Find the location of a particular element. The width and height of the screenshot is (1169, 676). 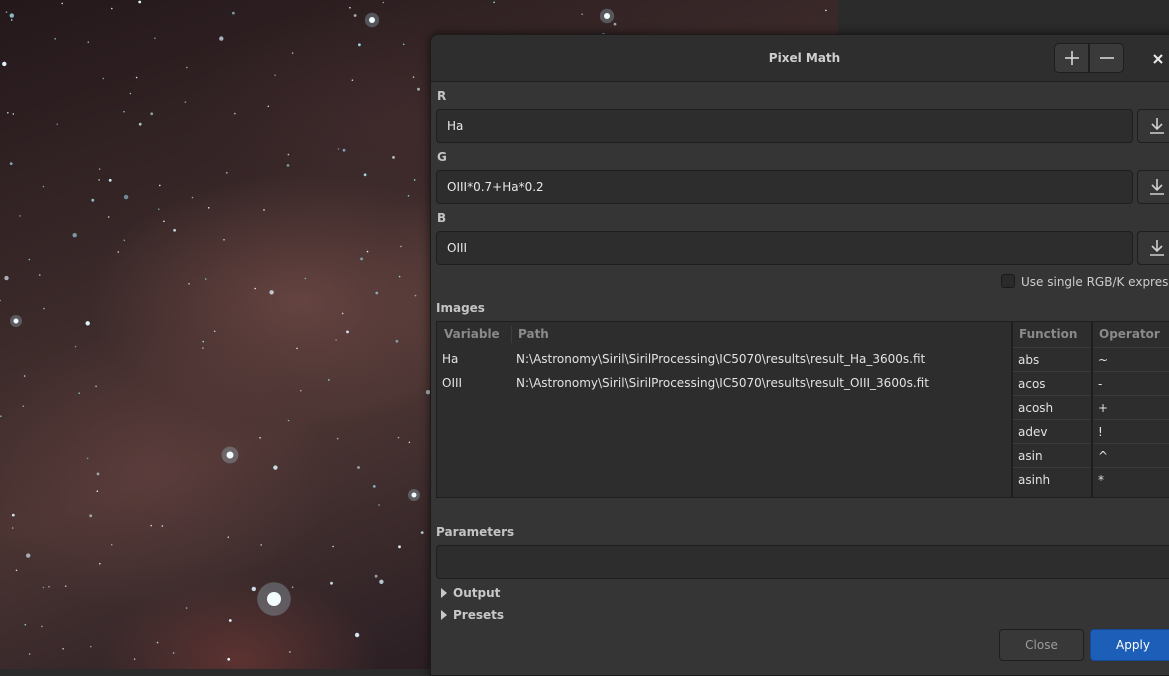

operator-item: ~ is located at coordinates (1131, 359).